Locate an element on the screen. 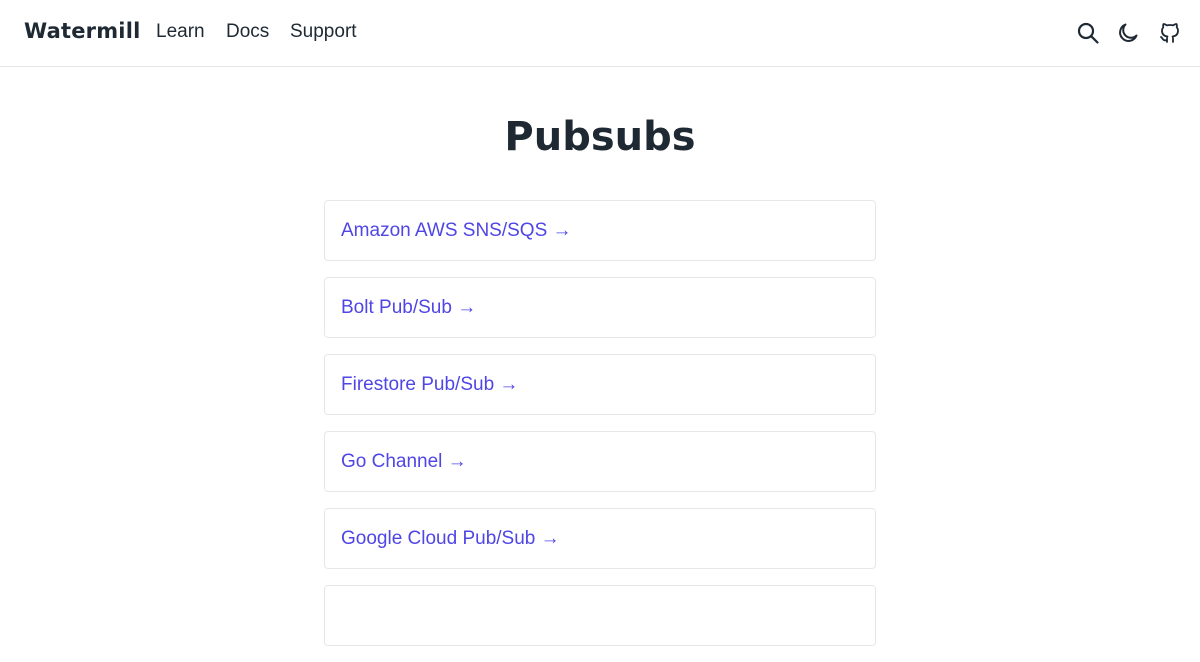  pubsub-card-google-cloud: Google Cloud Pub/Sub → is located at coordinates (600, 538).